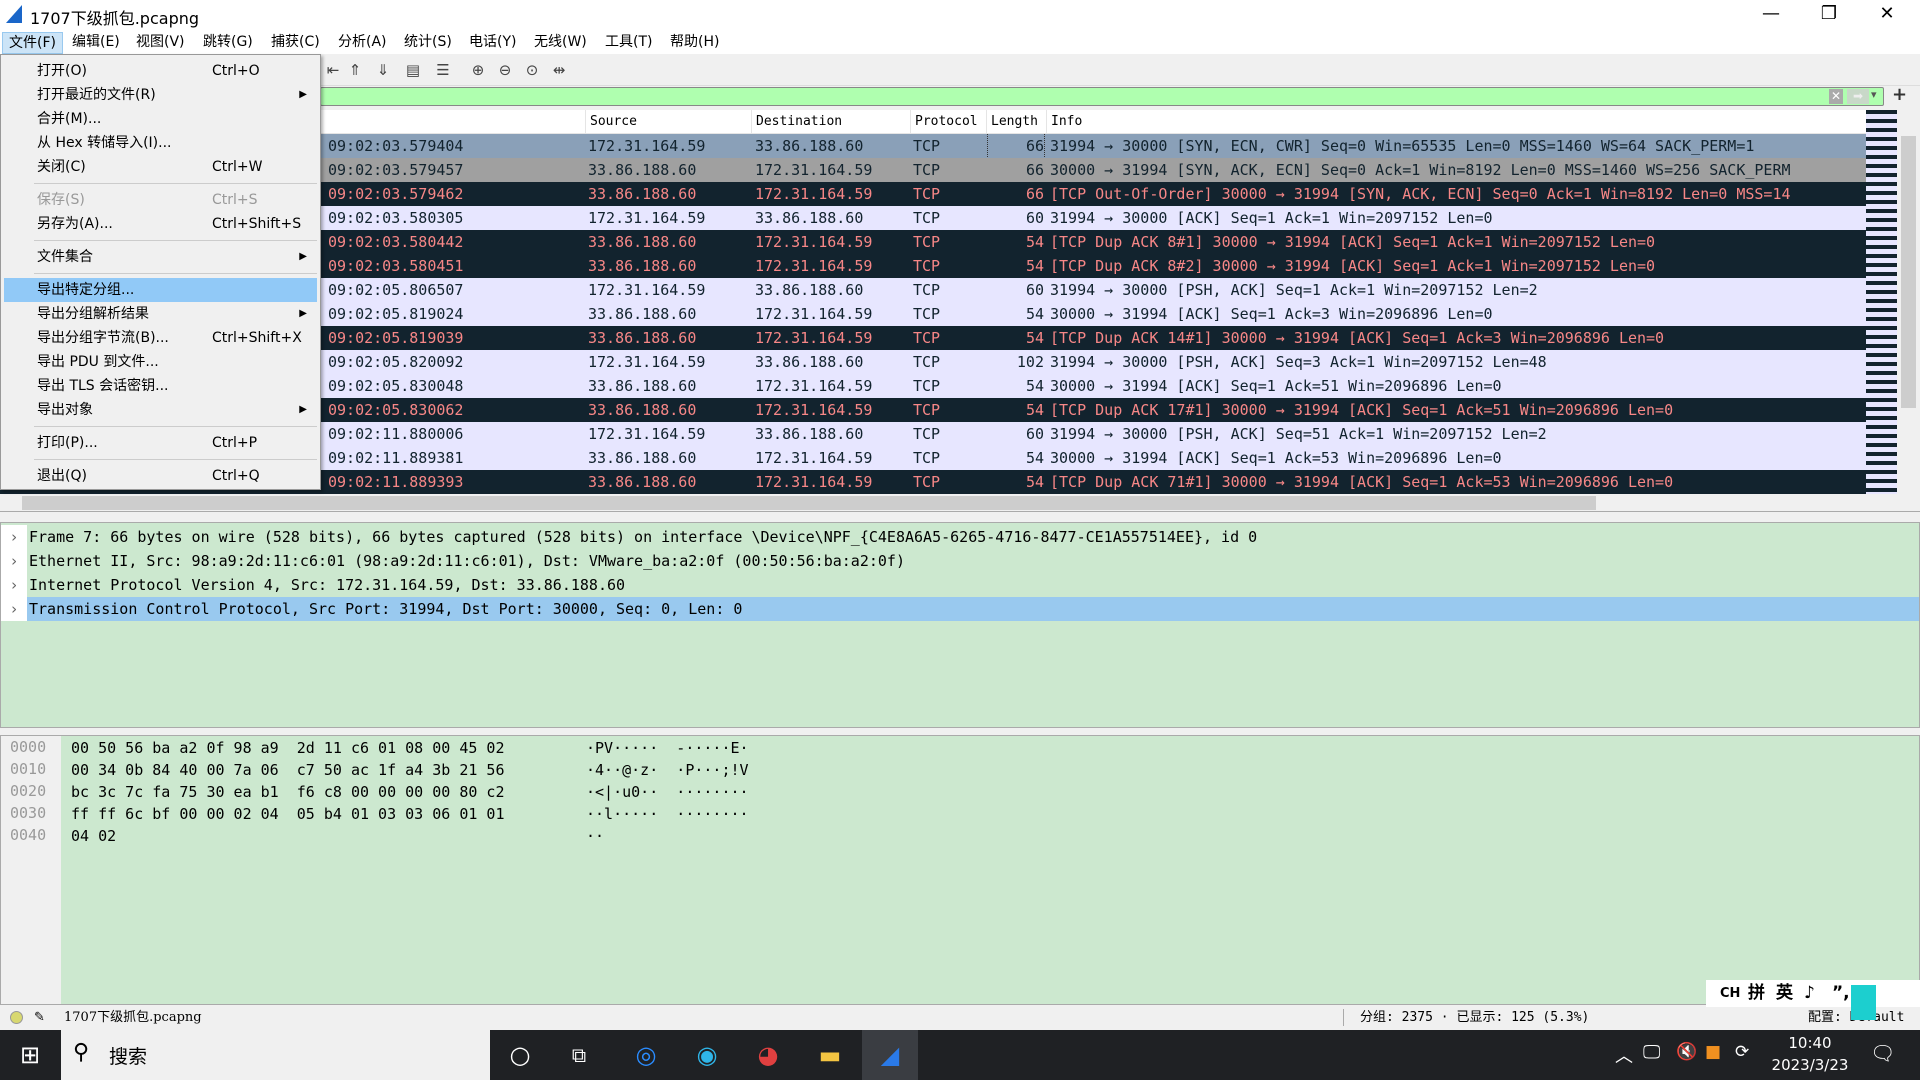 Image resolution: width=1920 pixels, height=1080 pixels. Describe the element at coordinates (96, 43) in the screenshot. I see `menu-1: 编辑(E)` at that location.